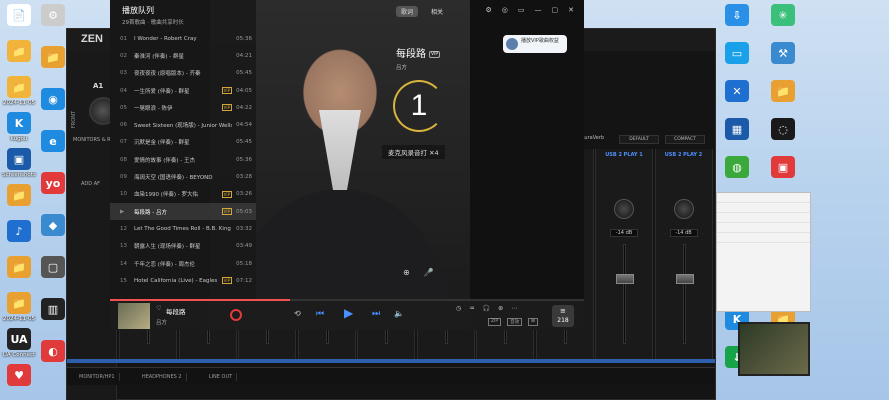 This screenshot has height=400, width=889. Describe the element at coordinates (413, 152) in the screenshot. I see `mic-record-info: 麦克风录音打 ✕4` at that location.